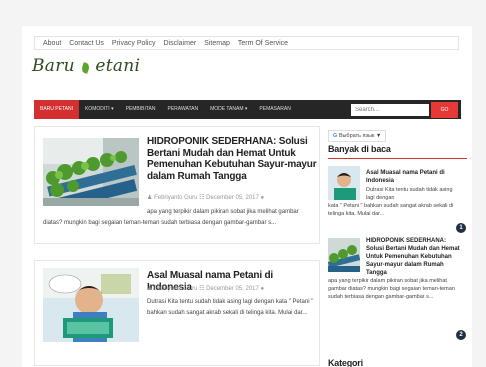  I want to click on nav-link-terms: Term Of Service, so click(263, 43).